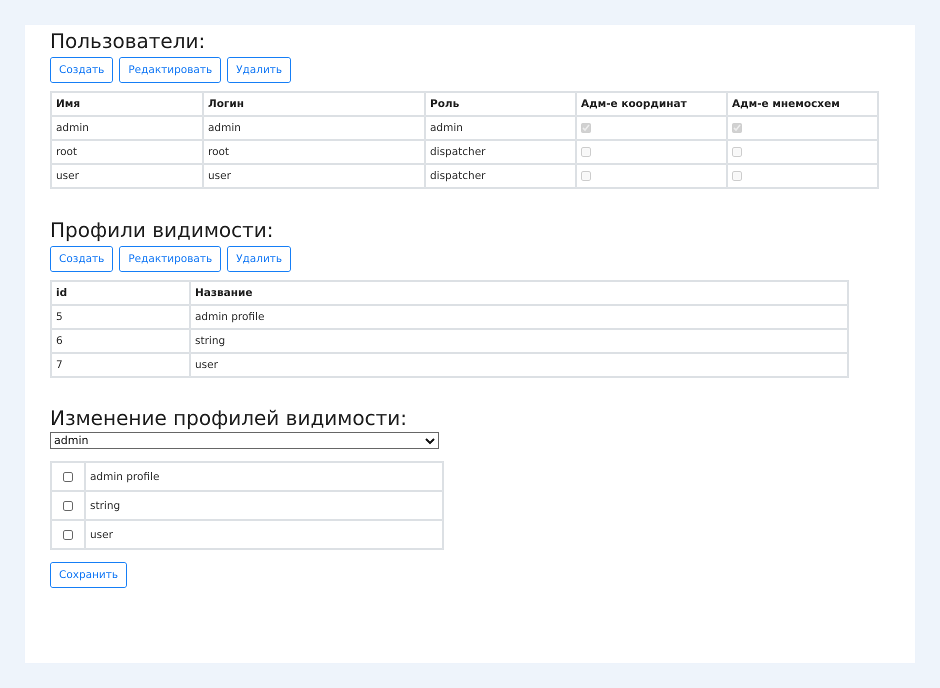 Image resolution: width=940 pixels, height=688 pixels. What do you see at coordinates (802, 104) in the screenshot?
I see `column-header: Адм-е мнемосхем` at bounding box center [802, 104].